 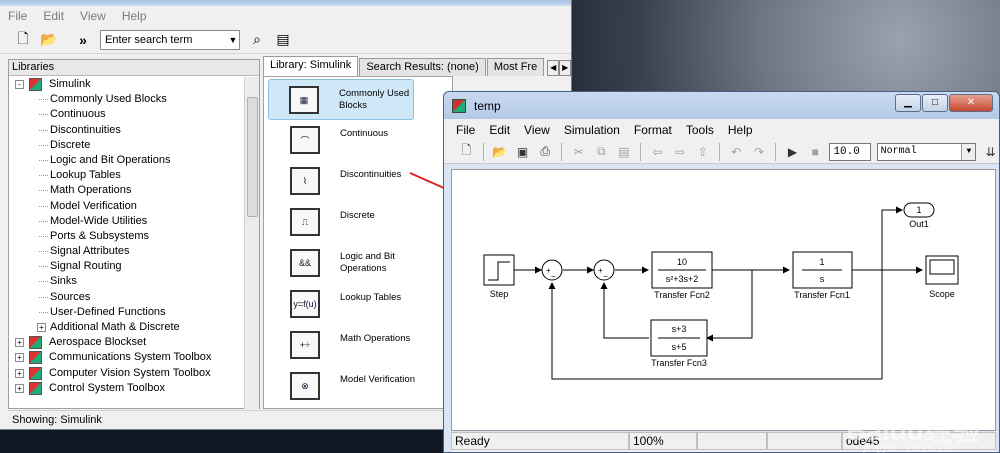 I want to click on tf2-label: Transfer Fcn2, so click(x=682, y=295).